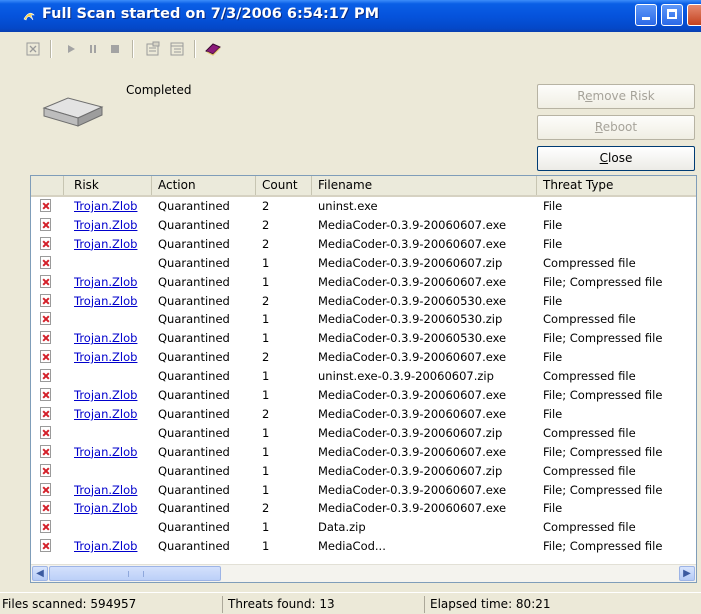 The width and height of the screenshot is (701, 614). What do you see at coordinates (687, 573) in the screenshot?
I see `scroll-right-icon: ▶` at bounding box center [687, 573].